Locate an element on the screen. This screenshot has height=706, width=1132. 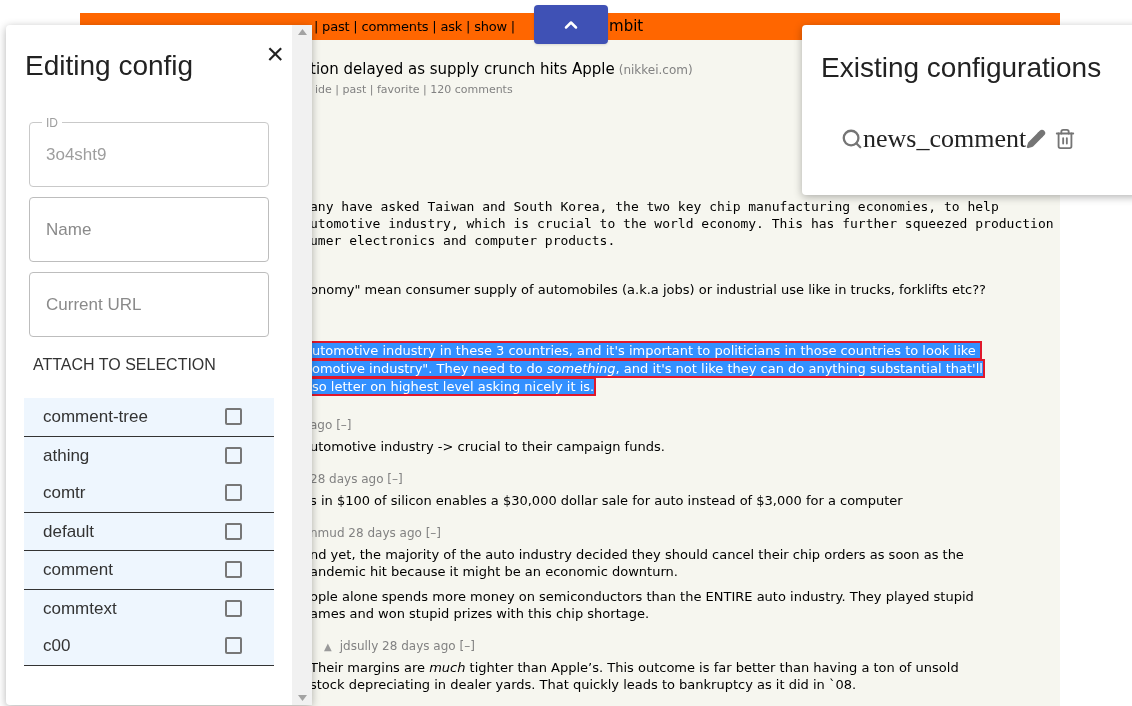
selector-item: comment is located at coordinates (149, 570).